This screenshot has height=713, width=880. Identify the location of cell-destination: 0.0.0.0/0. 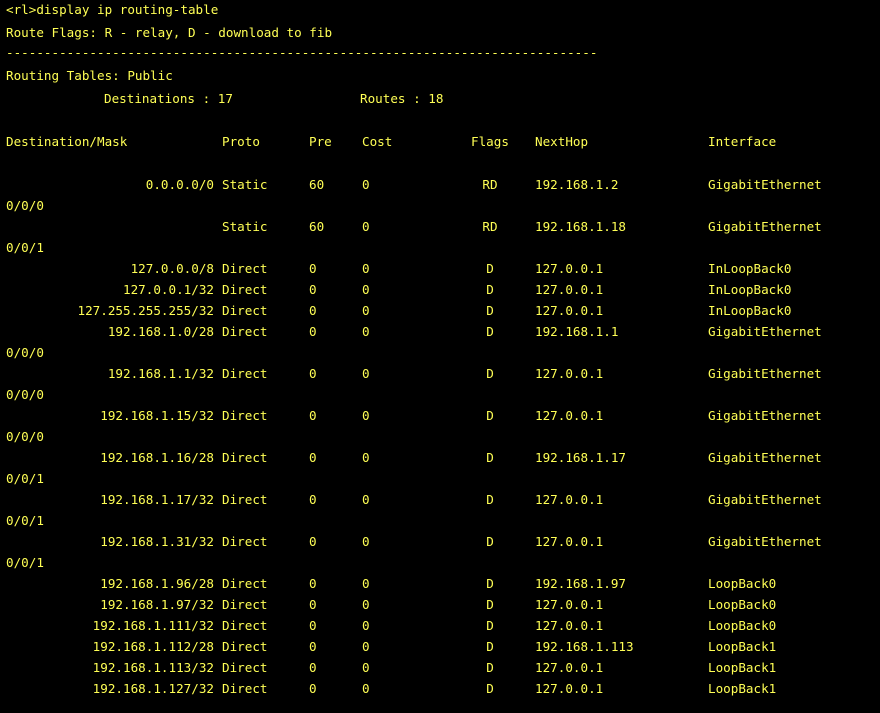
(179, 184).